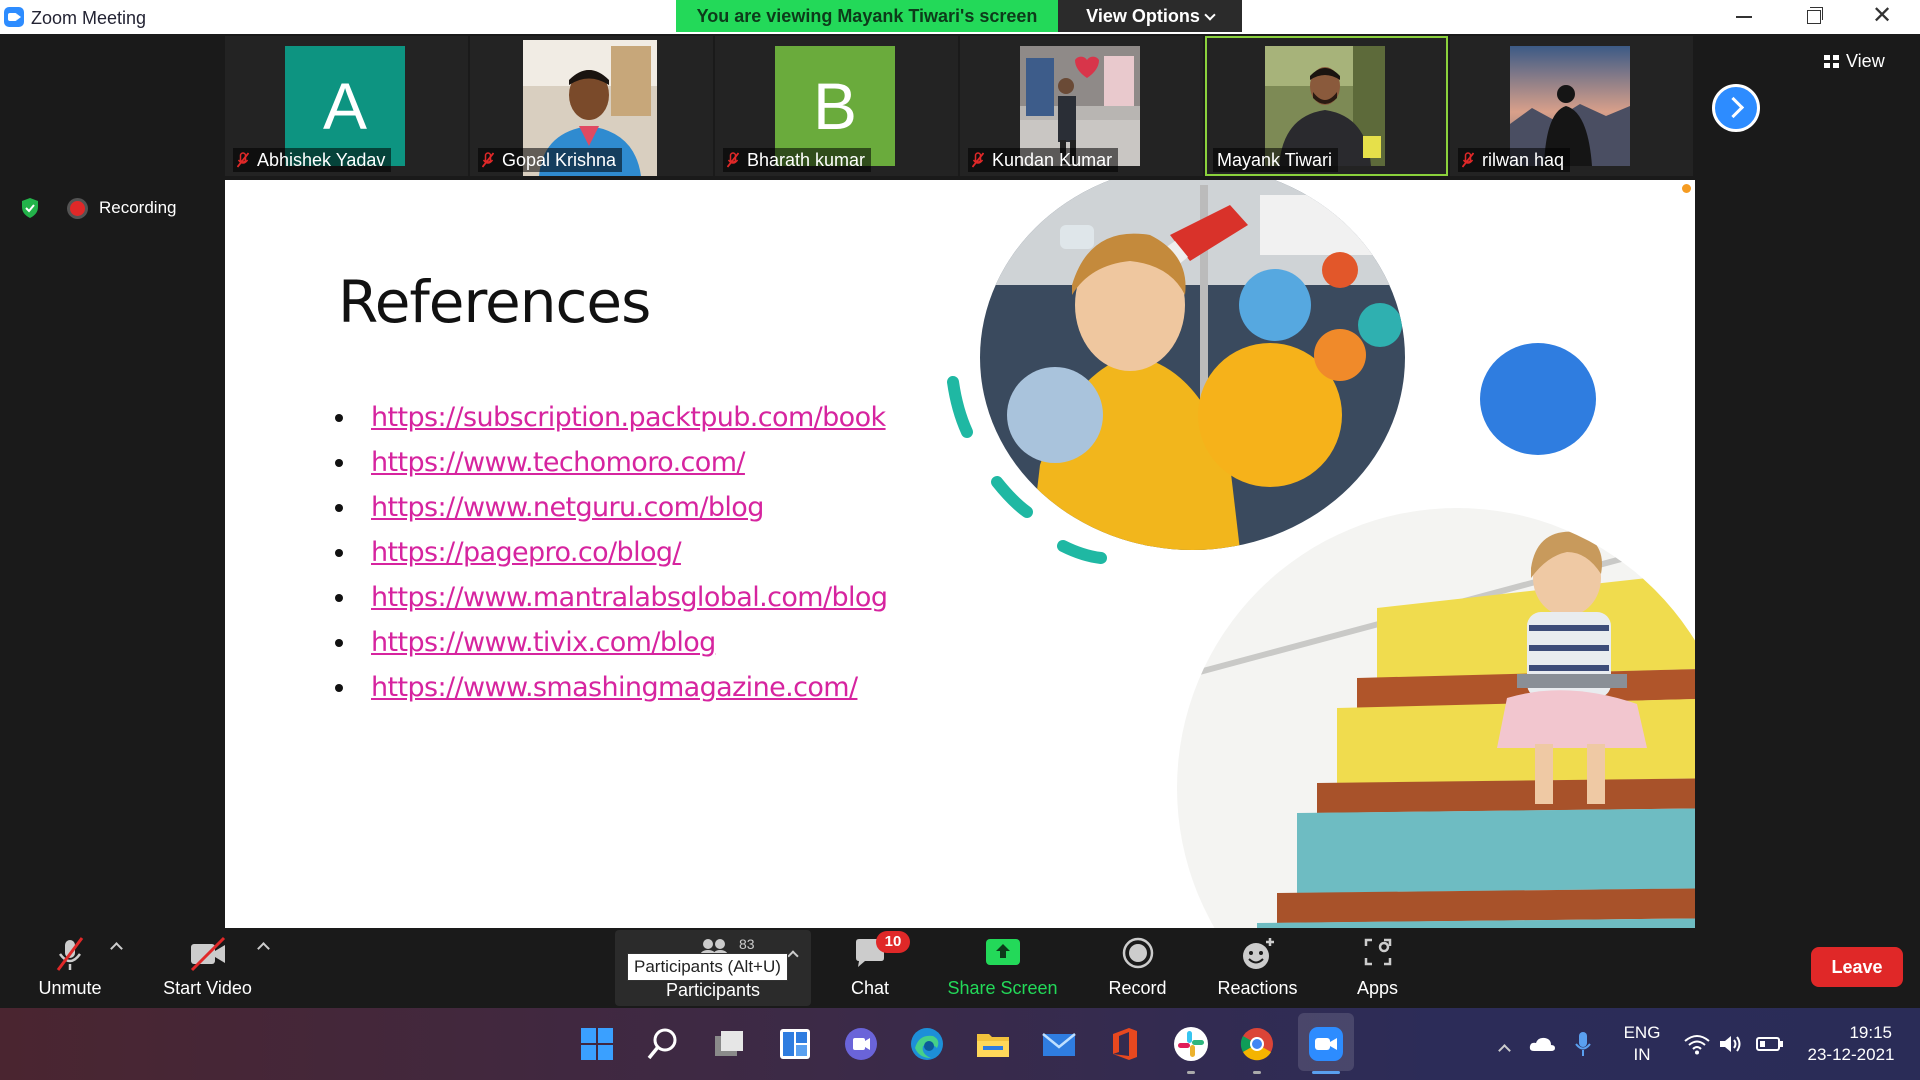 The image size is (1920, 1080). What do you see at coordinates (893, 942) in the screenshot?
I see `chat-unread-badge: 10` at bounding box center [893, 942].